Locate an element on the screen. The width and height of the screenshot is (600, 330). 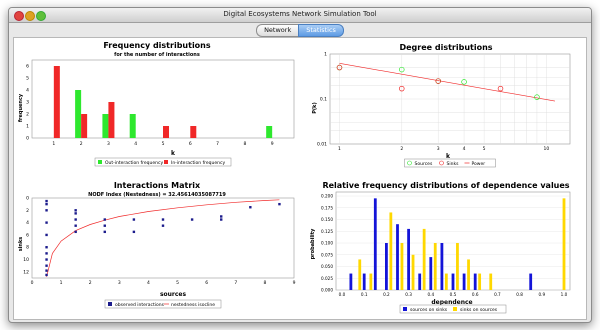
matrix-ytick: 8 is located at coordinates (27, 248).